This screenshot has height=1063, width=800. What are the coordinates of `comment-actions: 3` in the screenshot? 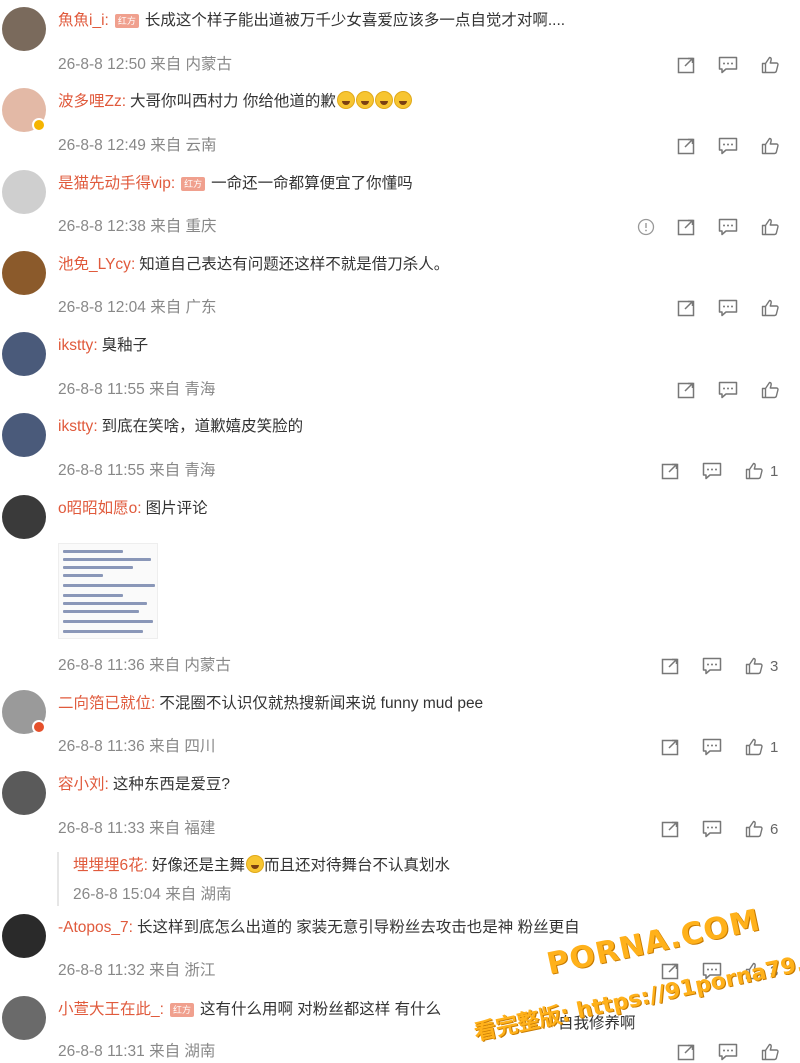 It's located at (709, 666).